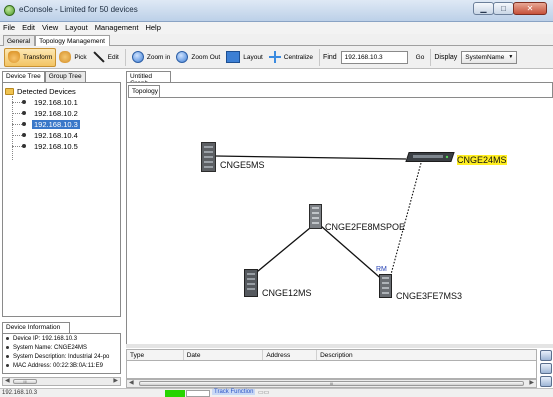 The height and width of the screenshot is (397, 553). What do you see at coordinates (106, 57) in the screenshot?
I see `edit-button: Edit` at bounding box center [106, 57].